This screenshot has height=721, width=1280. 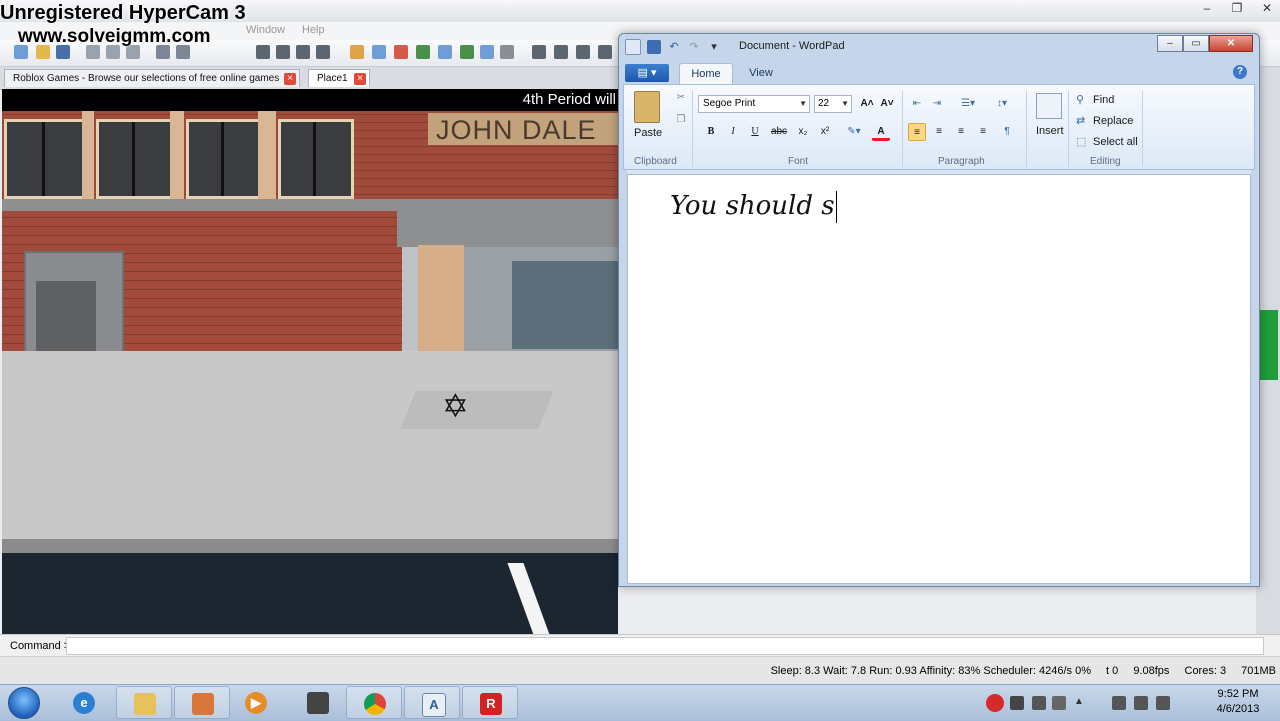 What do you see at coordinates (144, 702) in the screenshot?
I see `taskbar-explorer` at bounding box center [144, 702].